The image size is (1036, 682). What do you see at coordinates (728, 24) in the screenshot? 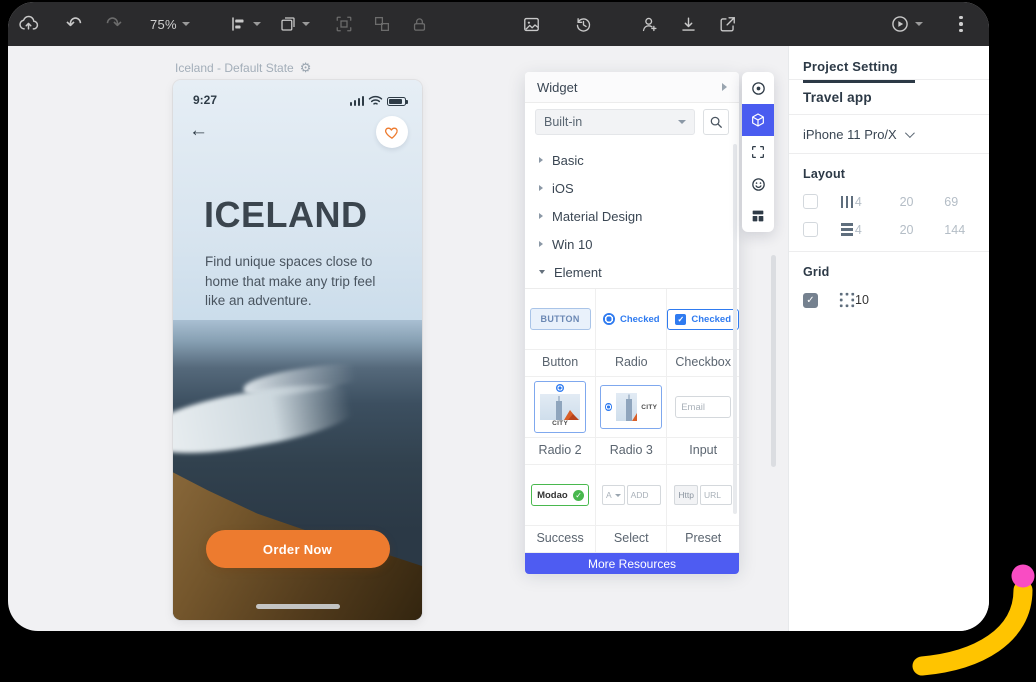
I see `export-icon` at bounding box center [728, 24].